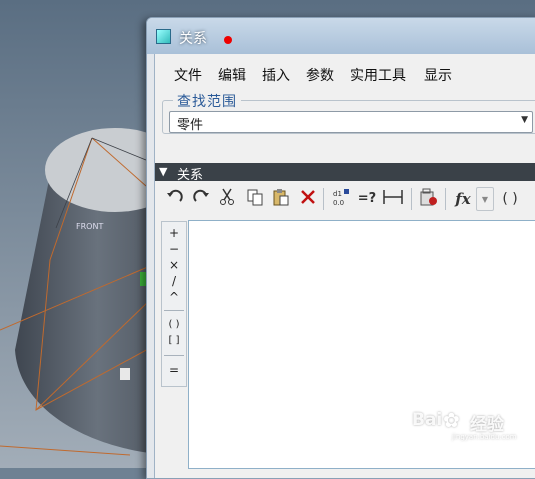 The width and height of the screenshot is (535, 479). I want to click on undo-icon, so click(175, 199).